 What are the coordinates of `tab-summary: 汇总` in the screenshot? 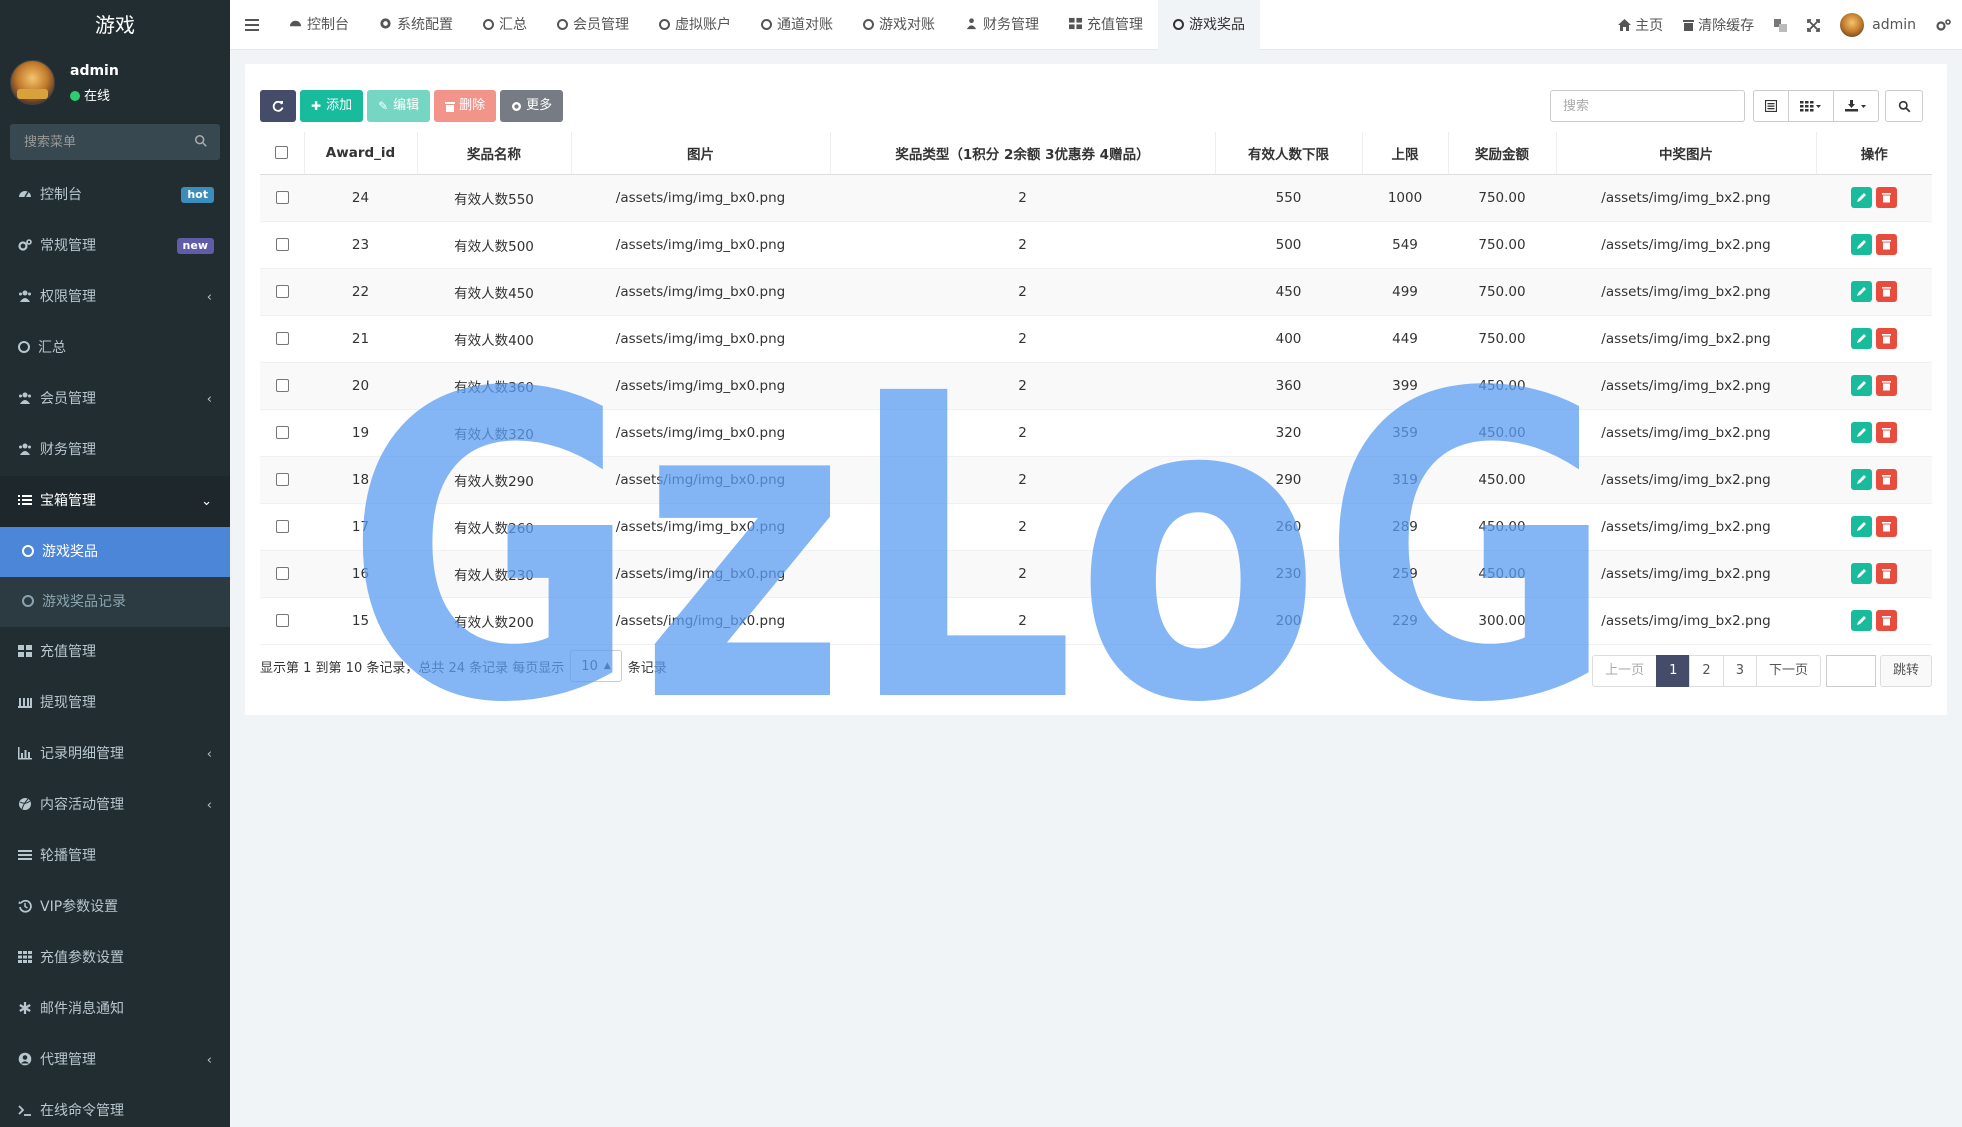 It's located at (505, 25).